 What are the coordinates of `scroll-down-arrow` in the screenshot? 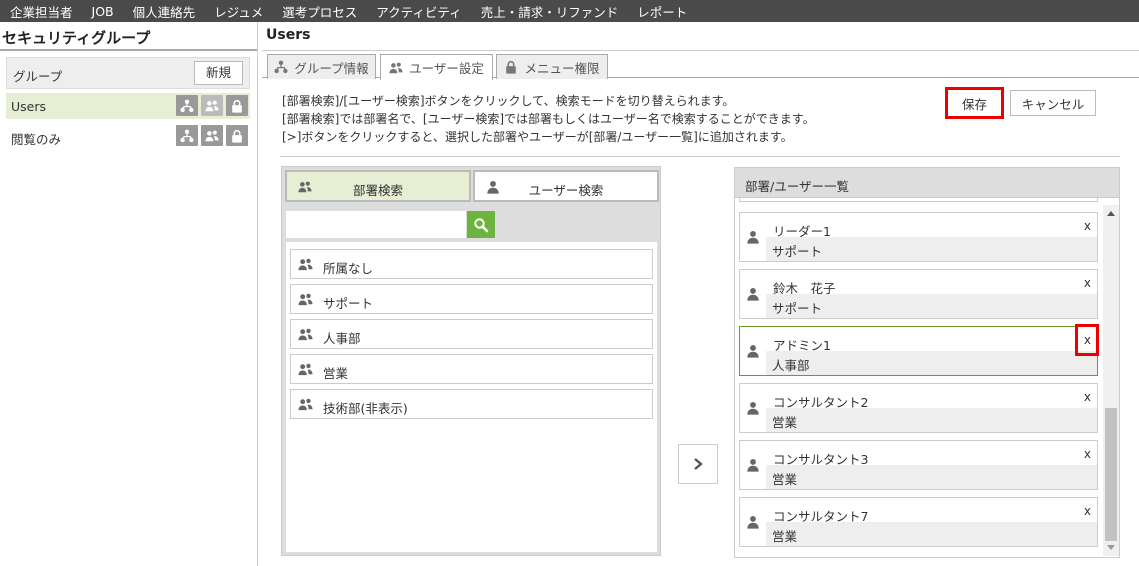 It's located at (1111, 547).